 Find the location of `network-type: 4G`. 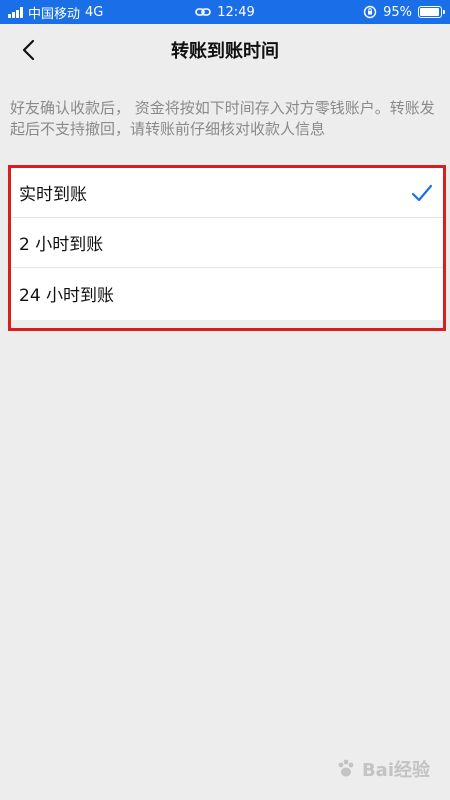

network-type: 4G is located at coordinates (94, 12).